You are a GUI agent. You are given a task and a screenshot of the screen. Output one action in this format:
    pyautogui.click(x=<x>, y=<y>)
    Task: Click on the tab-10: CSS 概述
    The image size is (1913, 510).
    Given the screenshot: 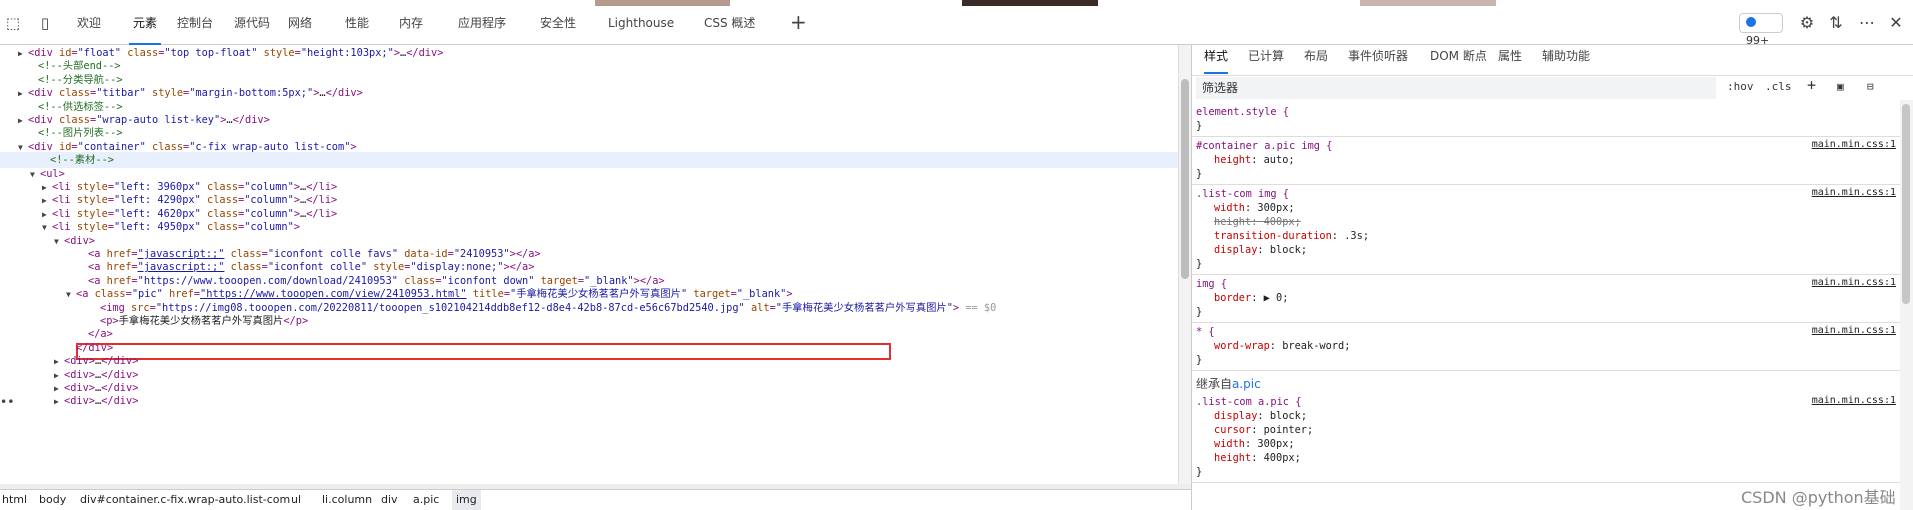 What is the action you would take?
    pyautogui.click(x=729, y=30)
    